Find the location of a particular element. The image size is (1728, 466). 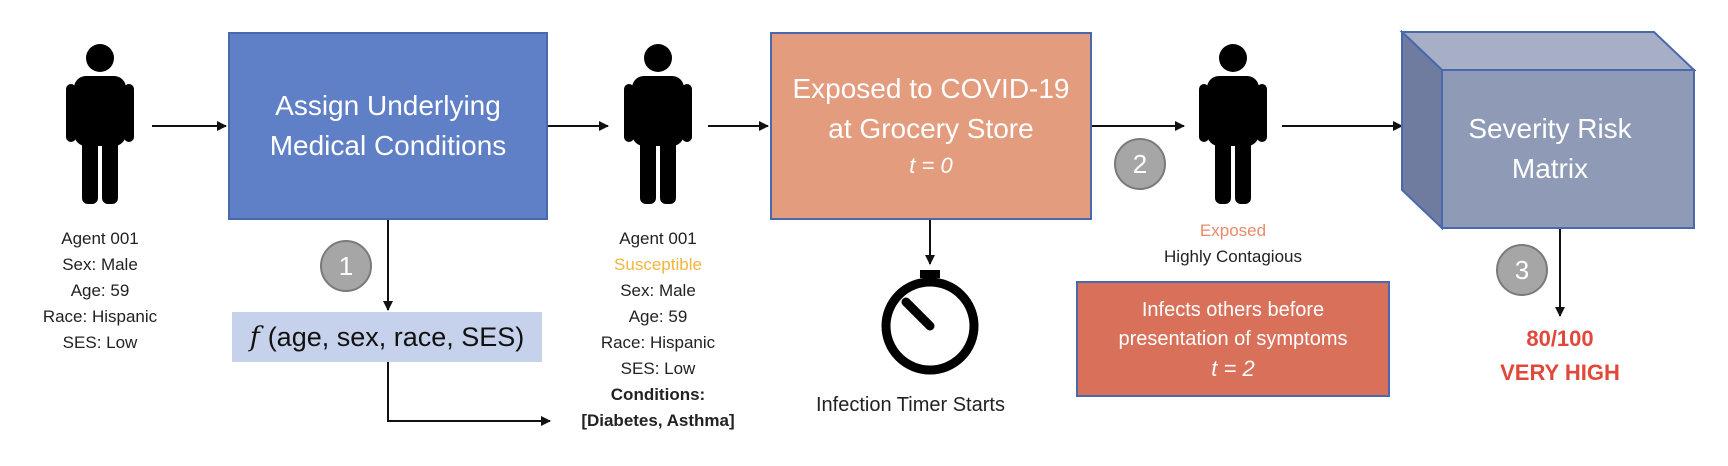

exposure-box-line-2: at Grocery Store is located at coordinates (931, 128).